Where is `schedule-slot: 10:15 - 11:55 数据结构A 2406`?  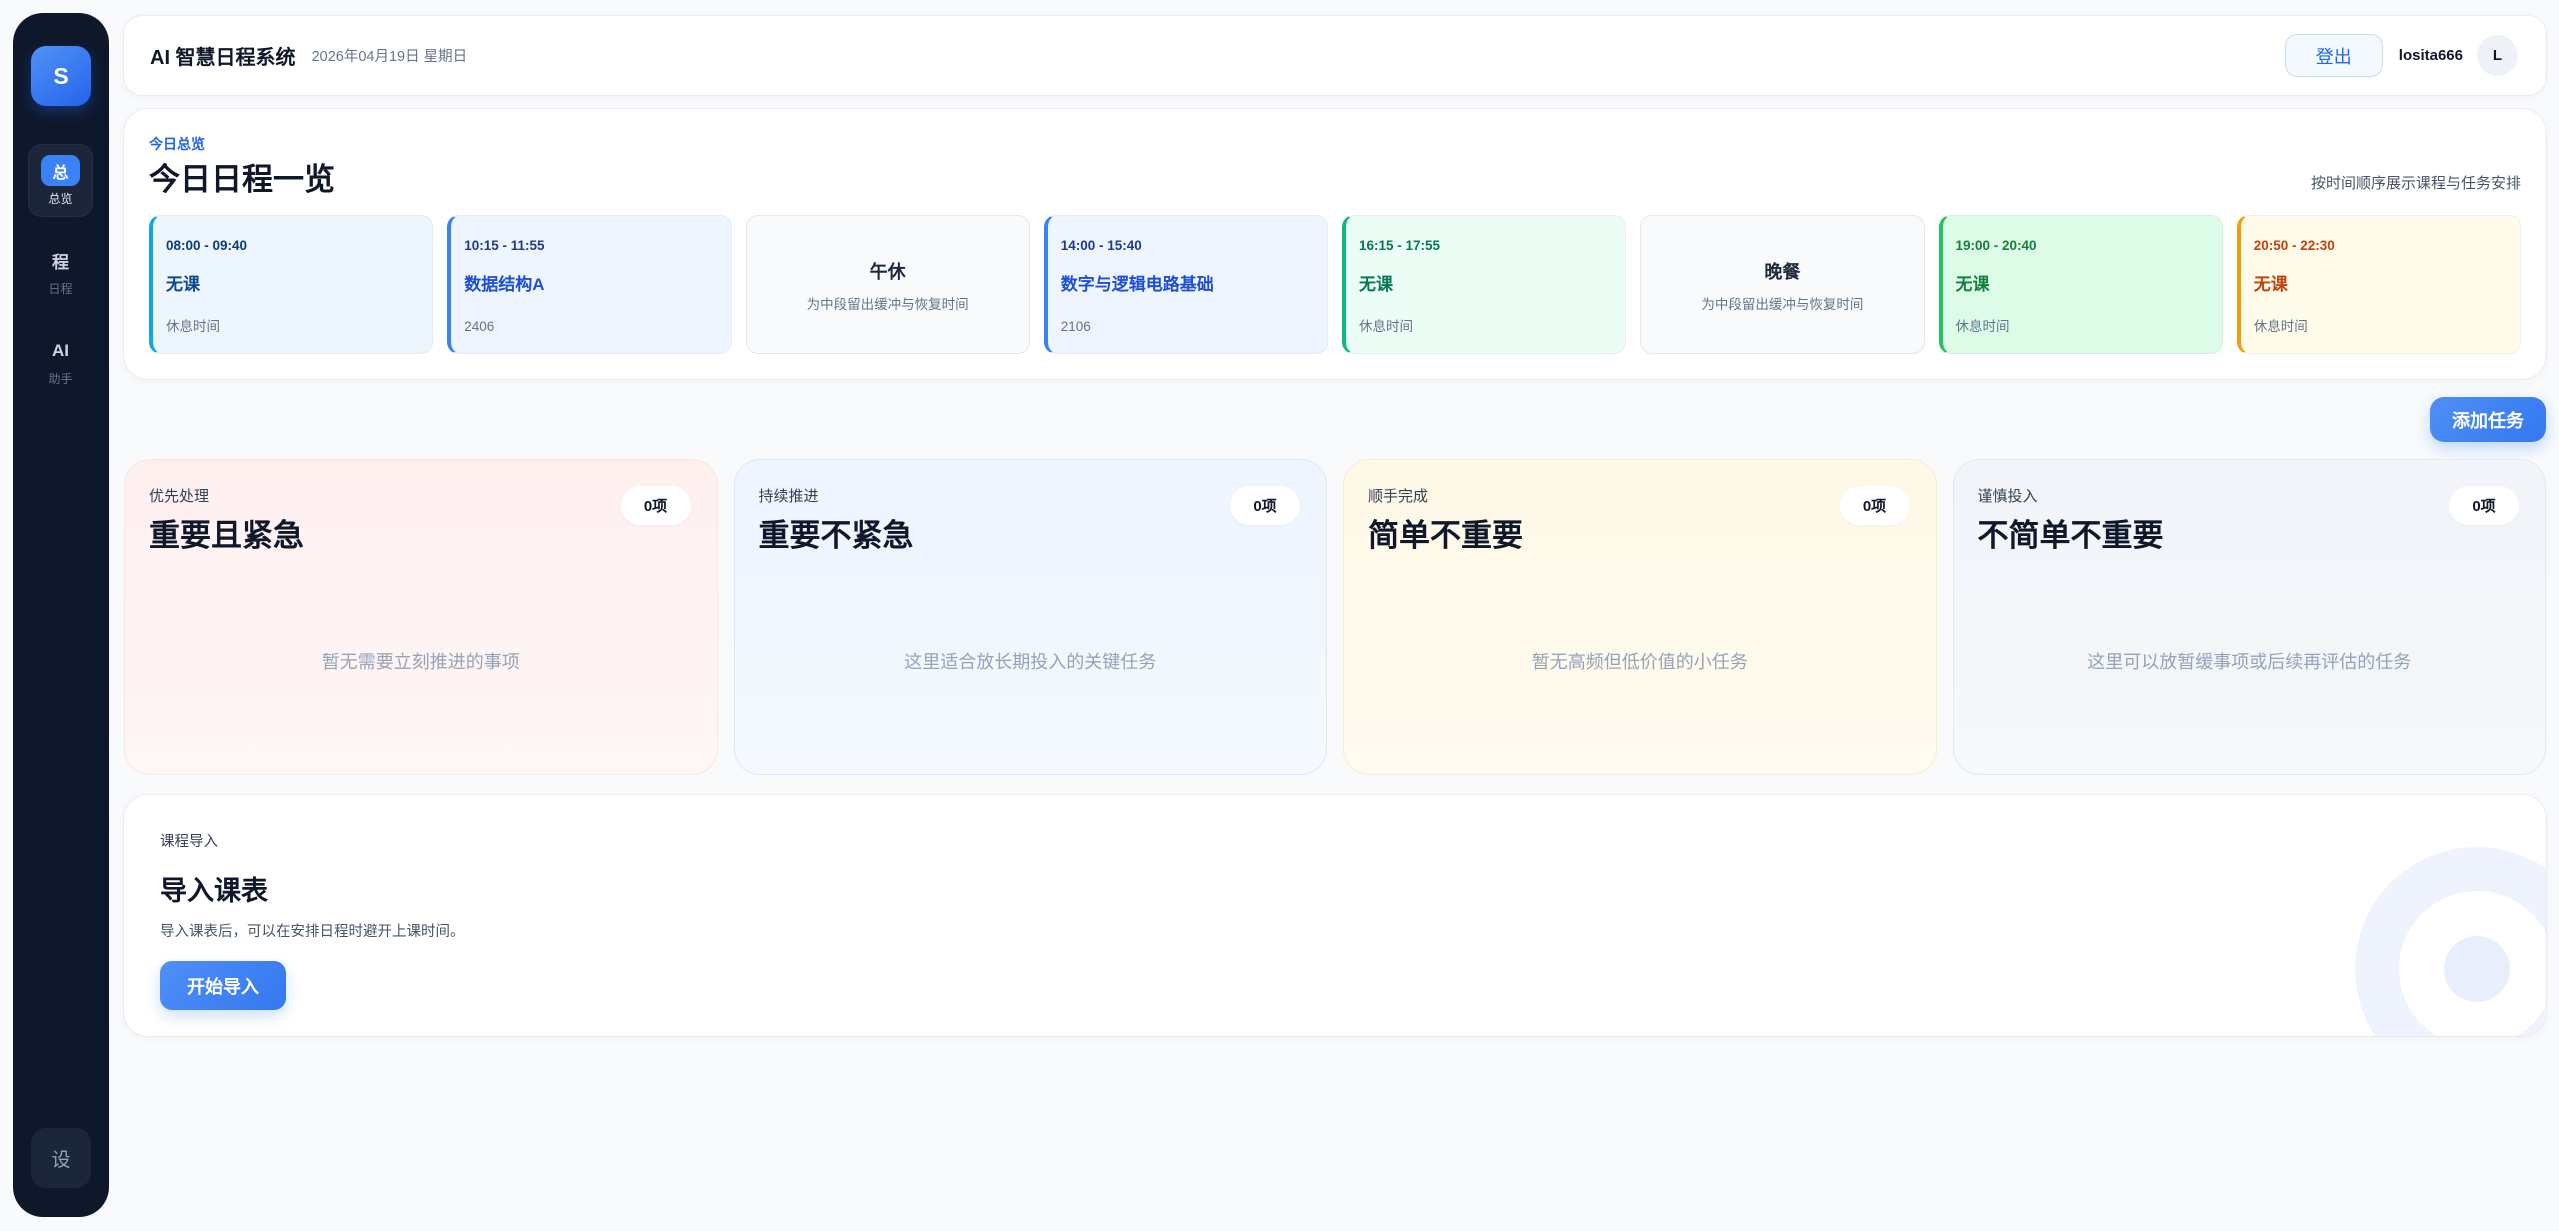 schedule-slot: 10:15 - 11:55 数据结构A 2406 is located at coordinates (589, 284).